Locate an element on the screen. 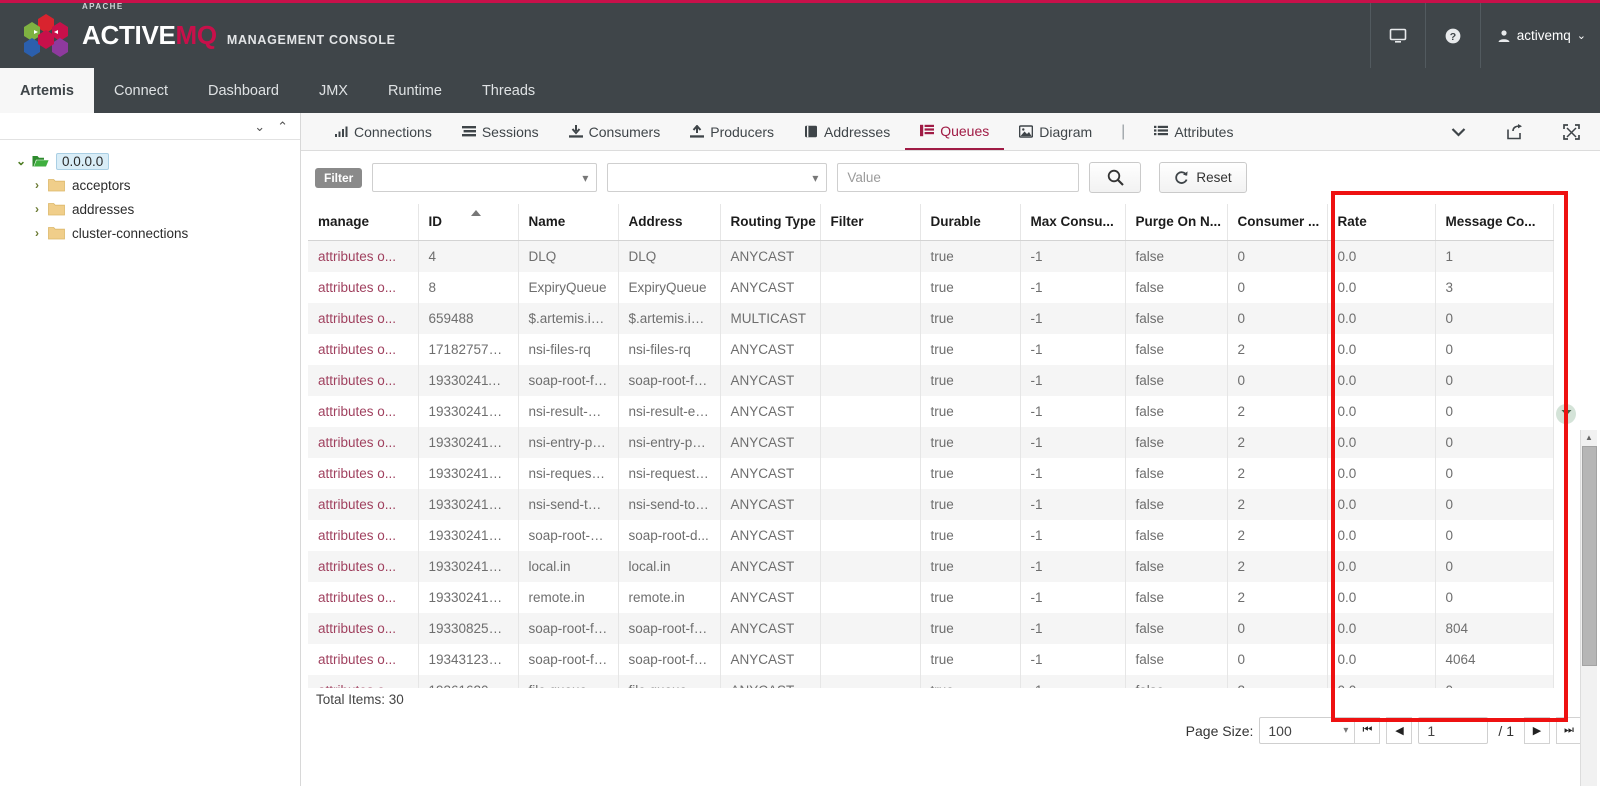  cell-message-count: 0 is located at coordinates (1494, 681).